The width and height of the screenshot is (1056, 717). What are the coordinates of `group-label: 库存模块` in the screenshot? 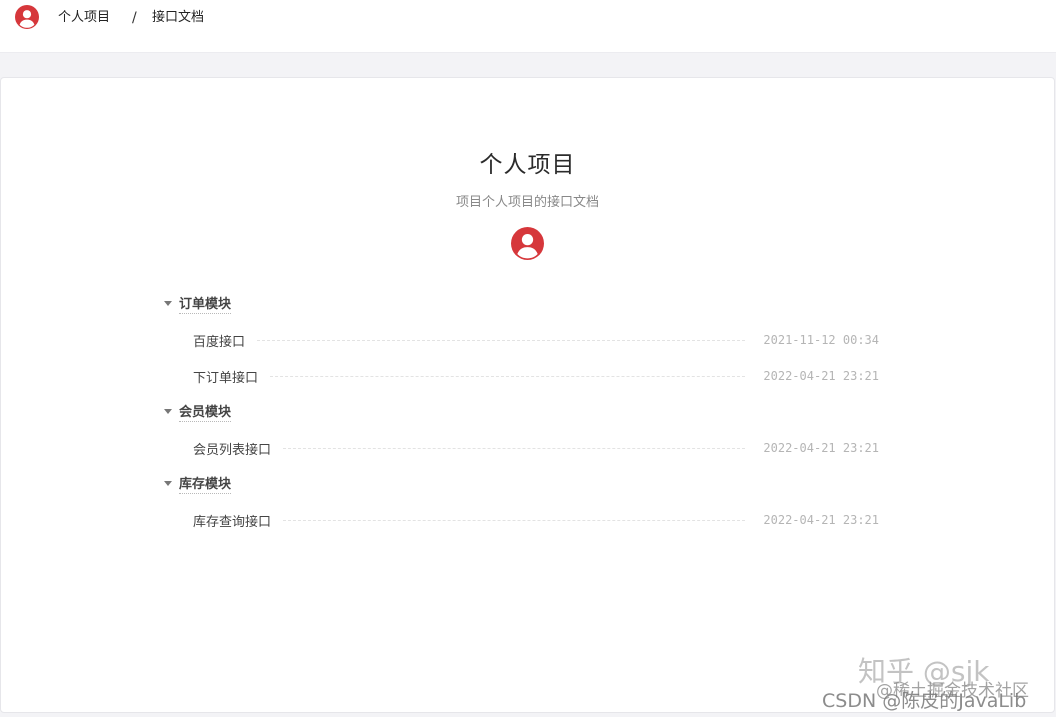 It's located at (205, 483).